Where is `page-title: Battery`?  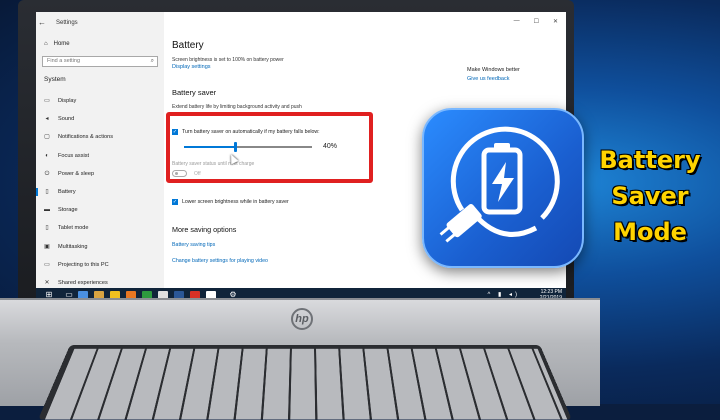 page-title: Battery is located at coordinates (188, 45).